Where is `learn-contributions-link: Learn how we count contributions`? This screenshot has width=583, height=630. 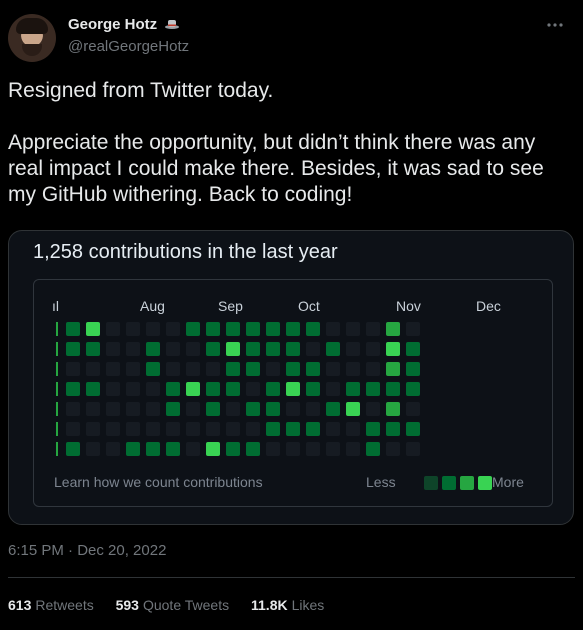 learn-contributions-link: Learn how we count contributions is located at coordinates (158, 482).